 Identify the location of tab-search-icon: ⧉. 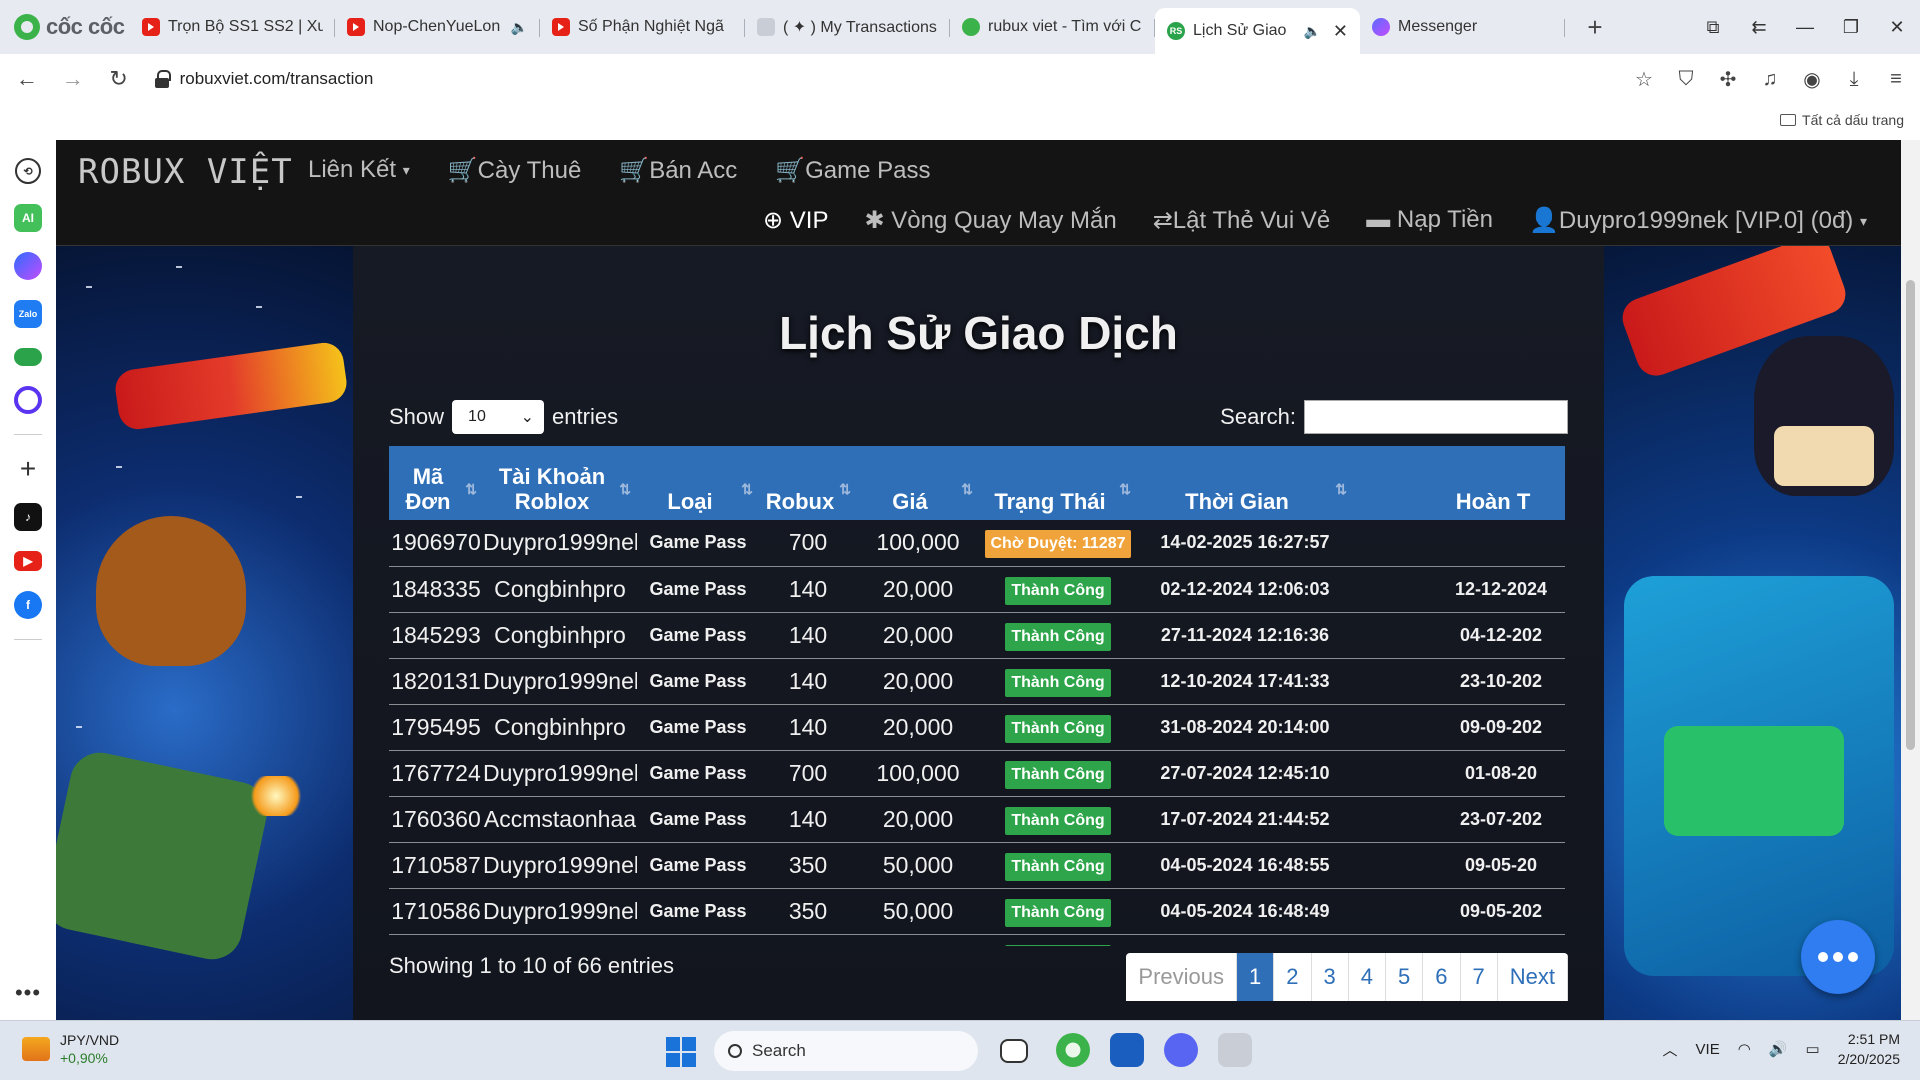
(1713, 27).